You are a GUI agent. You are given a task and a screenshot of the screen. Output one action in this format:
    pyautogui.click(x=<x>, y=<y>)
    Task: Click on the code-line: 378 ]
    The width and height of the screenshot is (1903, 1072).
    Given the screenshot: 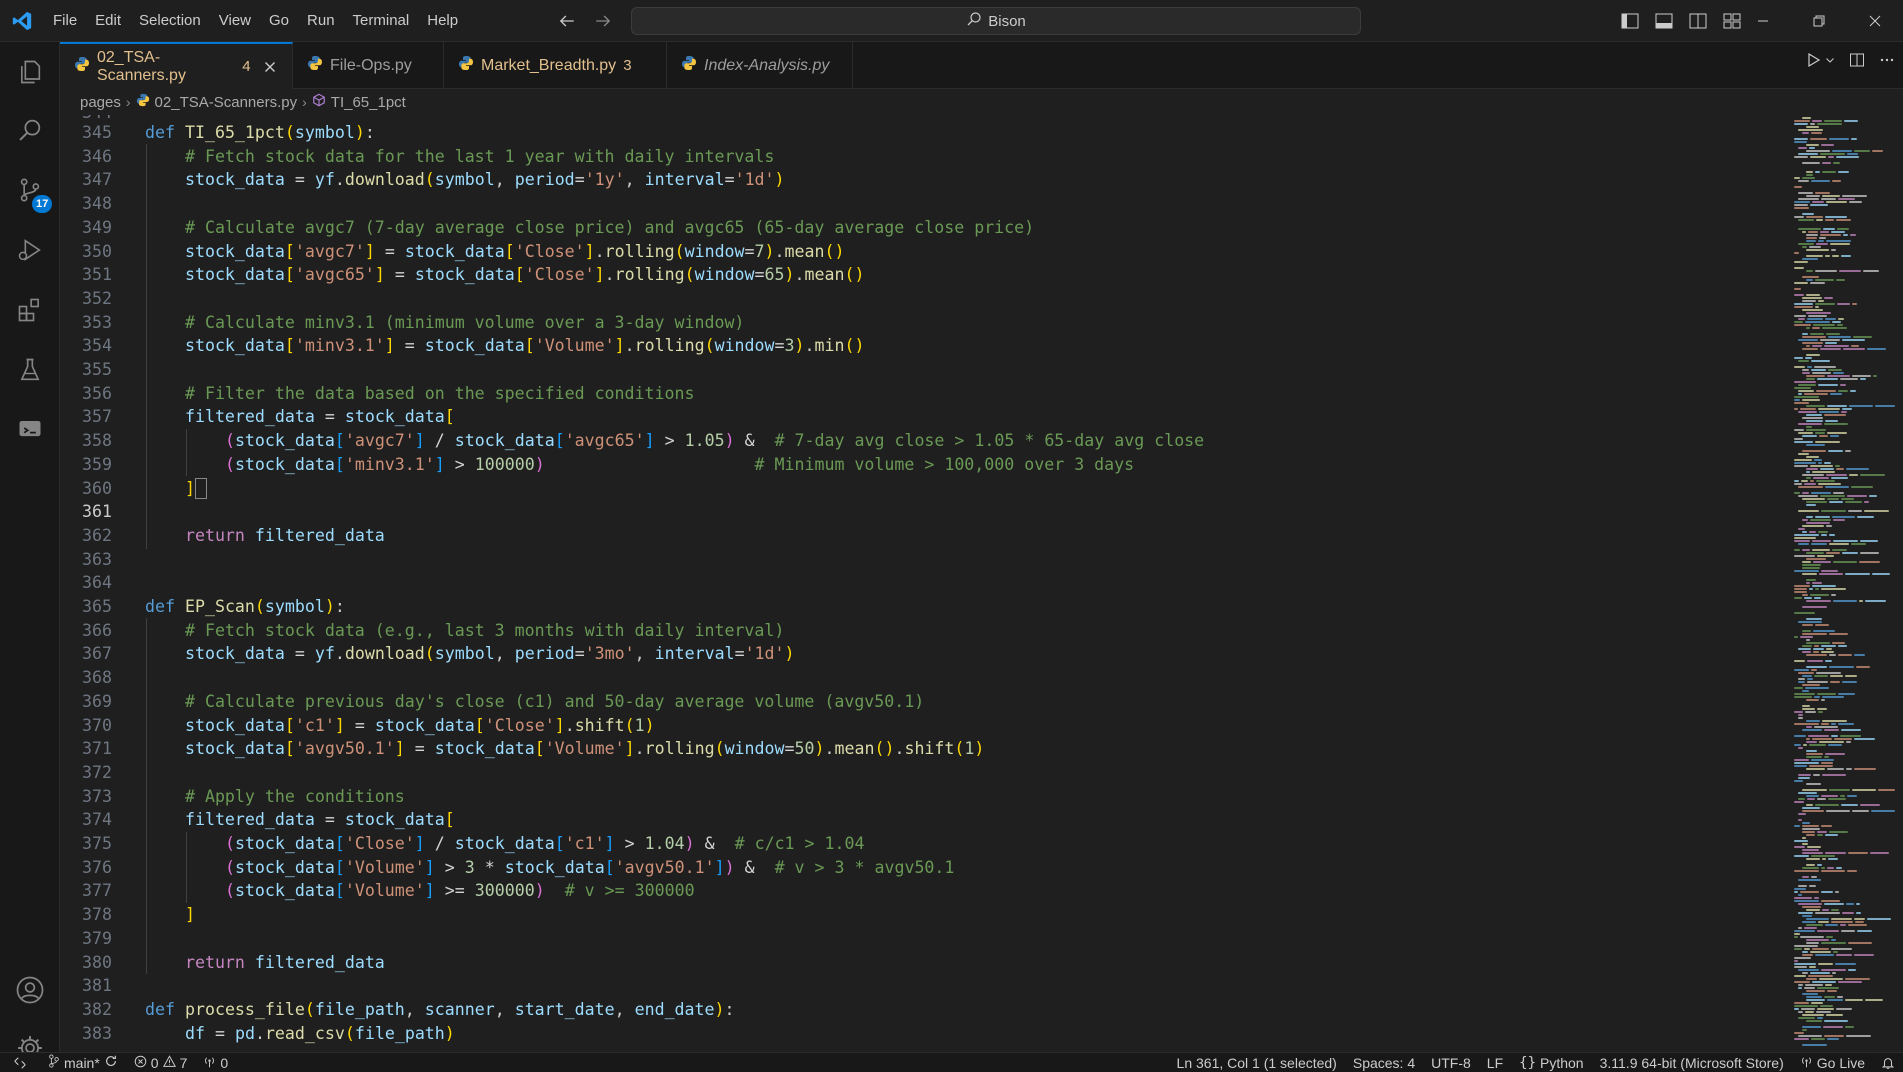 What is the action you would take?
    pyautogui.click(x=138, y=915)
    